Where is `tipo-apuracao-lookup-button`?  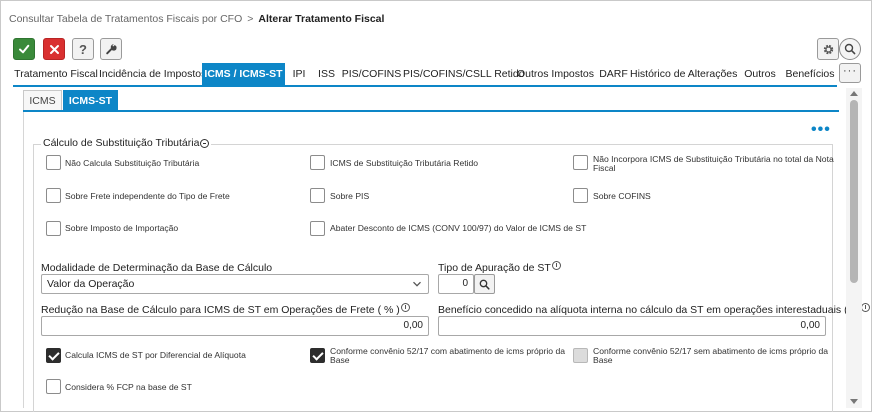
tipo-apuracao-lookup-button is located at coordinates (484, 284).